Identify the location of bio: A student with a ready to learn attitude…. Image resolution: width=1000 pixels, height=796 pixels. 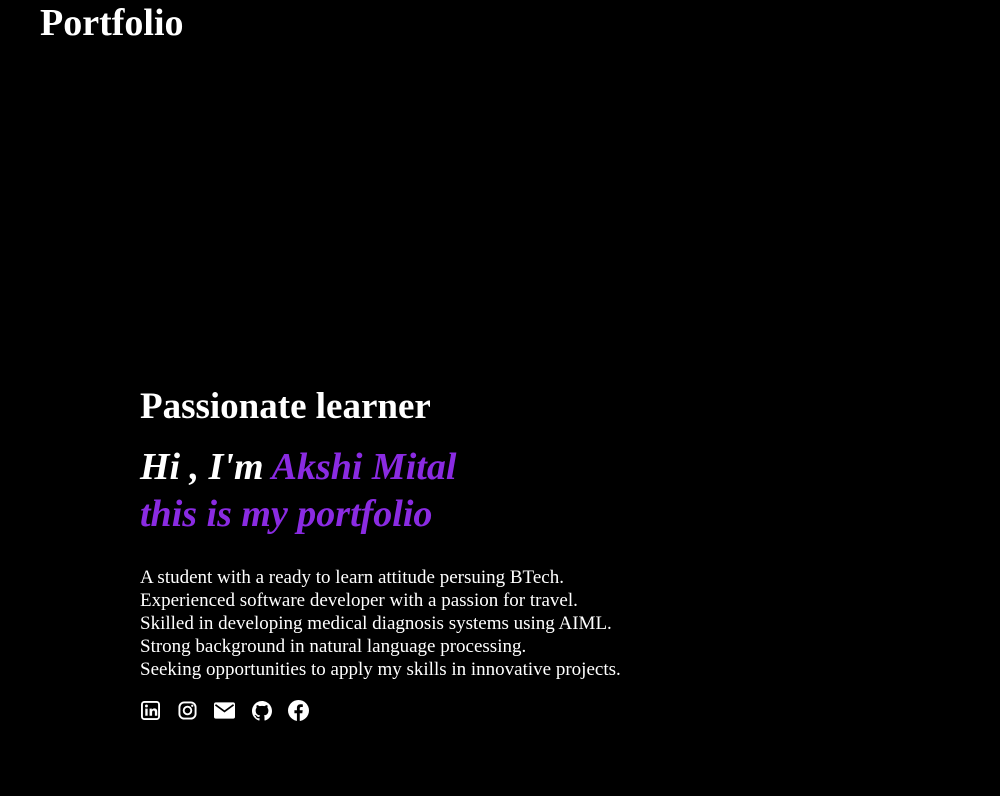
(490, 623).